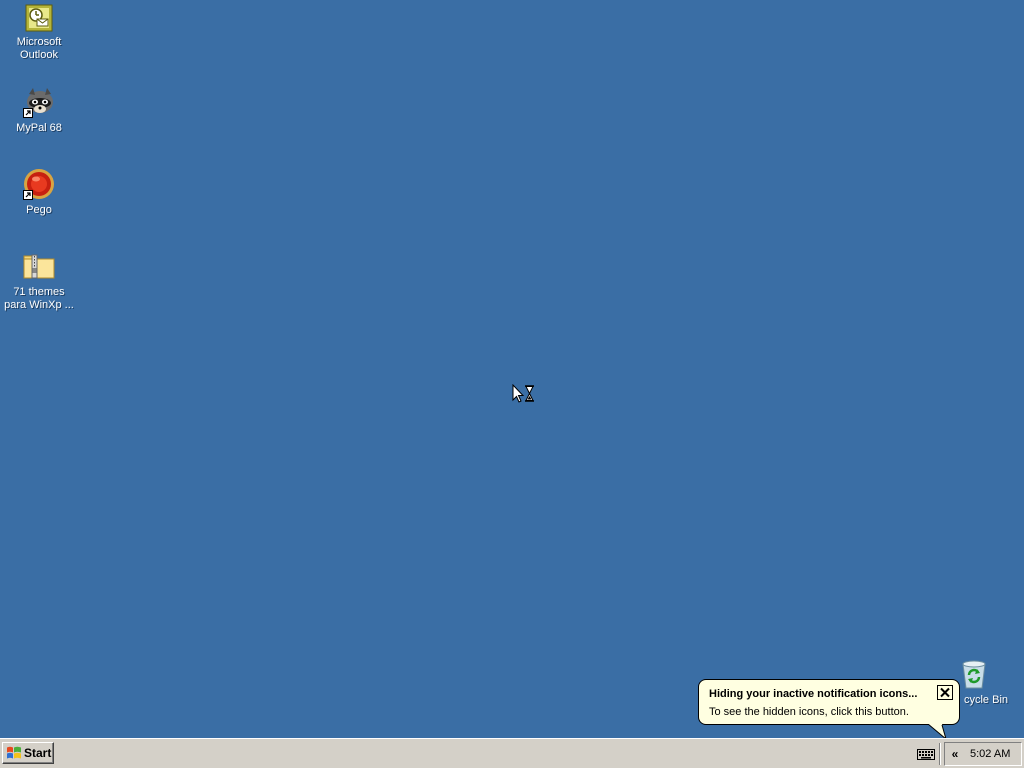  What do you see at coordinates (39, 266) in the screenshot?
I see `zip-folder-icon` at bounding box center [39, 266].